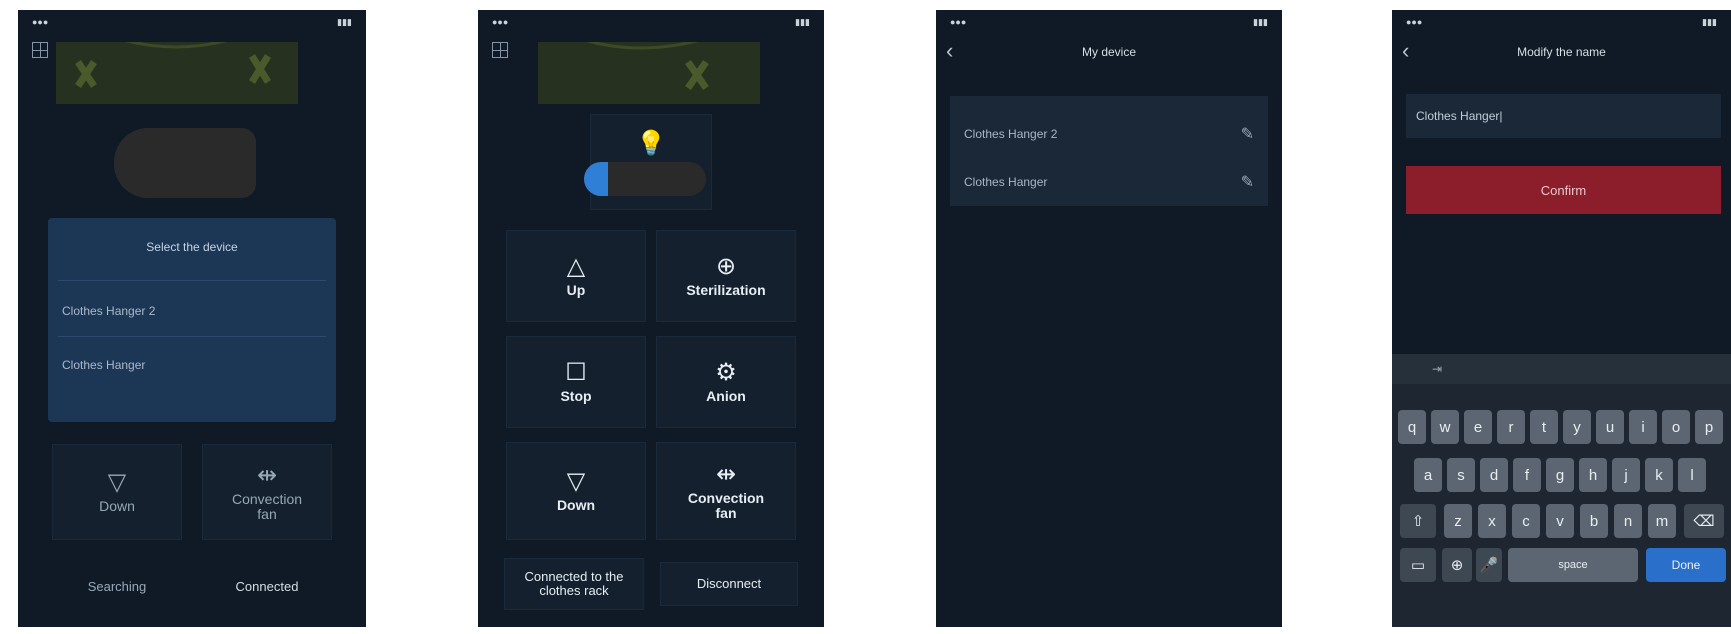 This screenshot has width=1731, height=634. Describe the element at coordinates (1560, 475) in the screenshot. I see `key-g: g` at that location.